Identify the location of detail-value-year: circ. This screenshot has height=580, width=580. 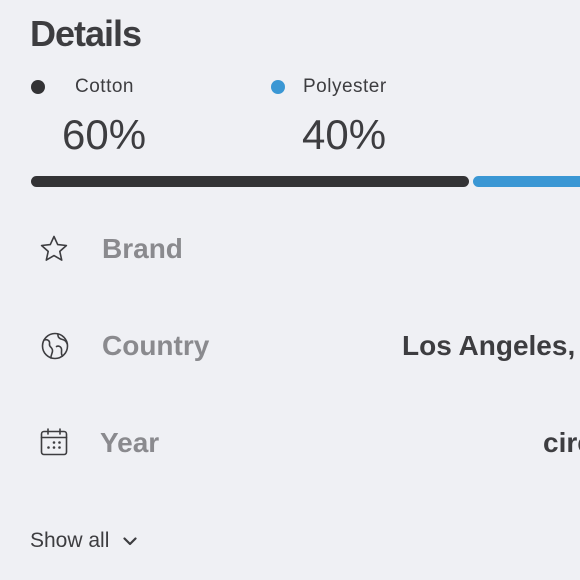
(561, 442).